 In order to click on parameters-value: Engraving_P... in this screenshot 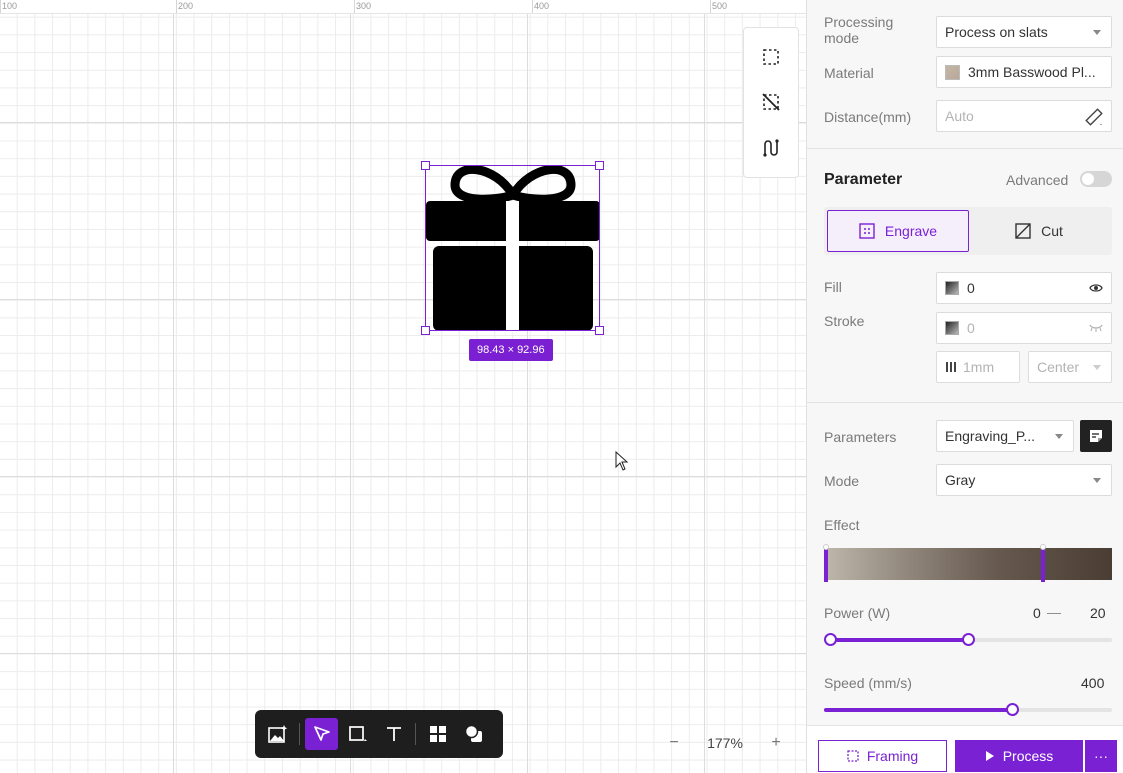, I will do `click(990, 436)`.